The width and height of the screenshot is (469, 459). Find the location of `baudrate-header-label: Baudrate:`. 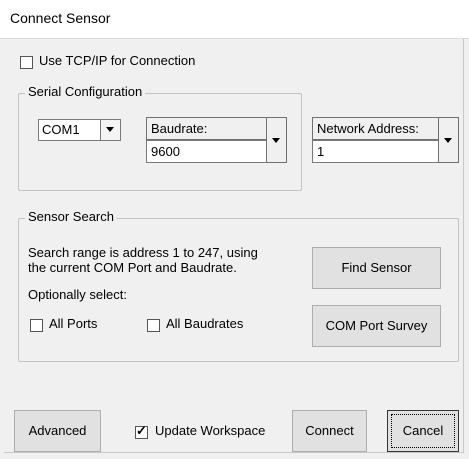

baudrate-header-label: Baudrate: is located at coordinates (179, 128).